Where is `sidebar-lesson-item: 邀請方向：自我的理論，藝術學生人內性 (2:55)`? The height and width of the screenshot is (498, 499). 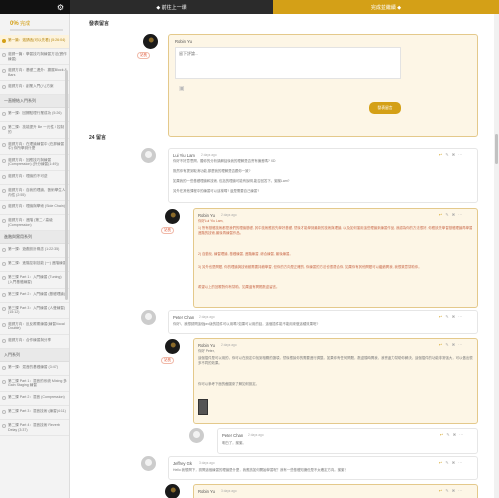 sidebar-lesson-item: 邀請方向：自我的理論，藝術學生人內性 (2:55) is located at coordinates (34, 193).